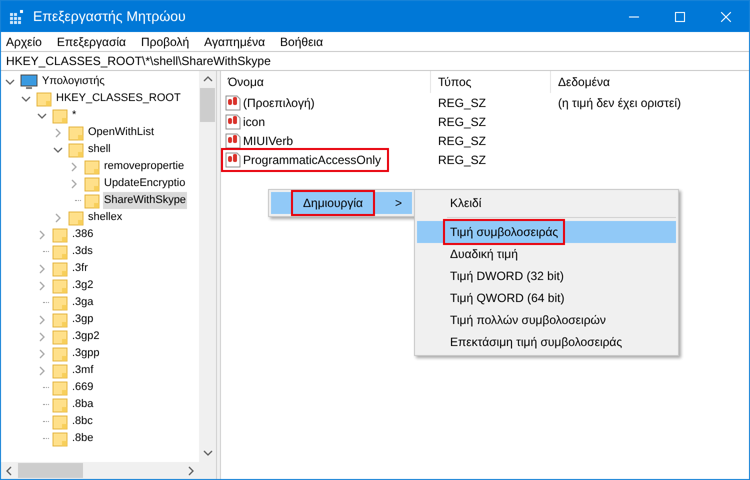  Describe the element at coordinates (82, 319) in the screenshot. I see `tree-item: .3gp` at that location.